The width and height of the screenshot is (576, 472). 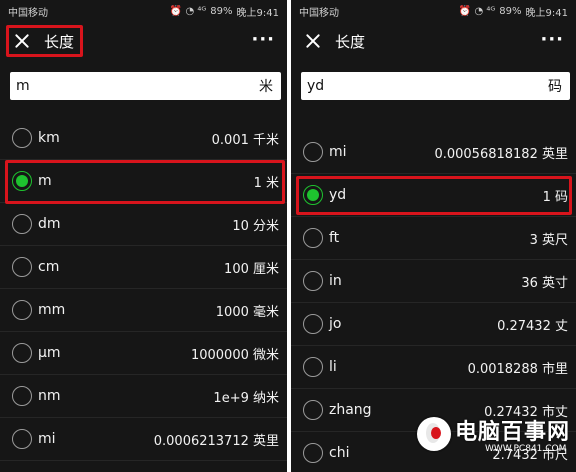 I want to click on unit-row-ft: ft 3 英尺, so click(x=433, y=238).